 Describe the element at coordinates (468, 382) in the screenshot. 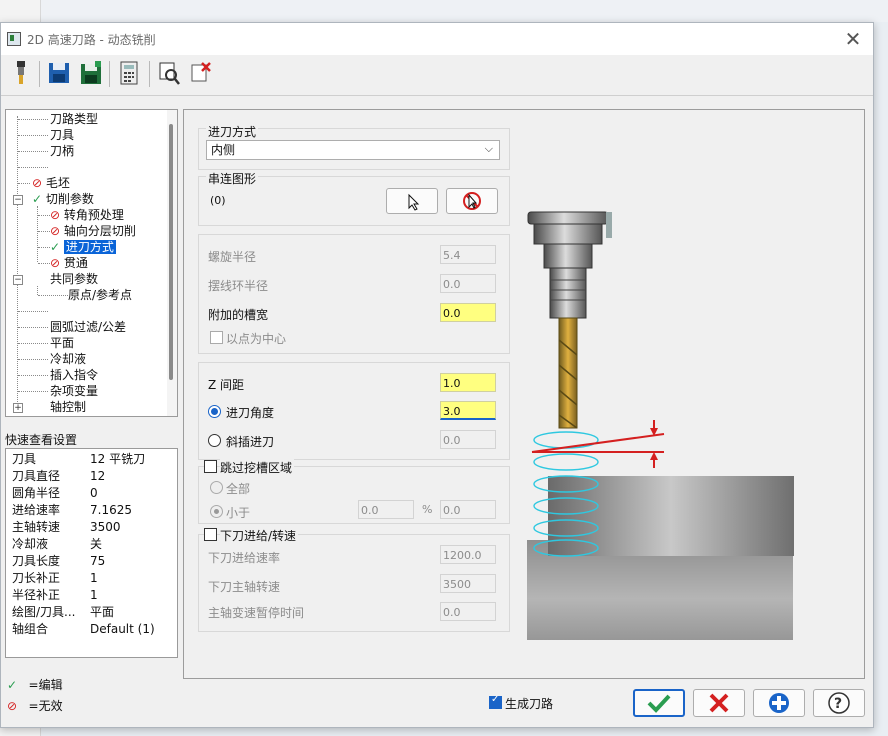

I see `z-step-field: 1.0` at that location.